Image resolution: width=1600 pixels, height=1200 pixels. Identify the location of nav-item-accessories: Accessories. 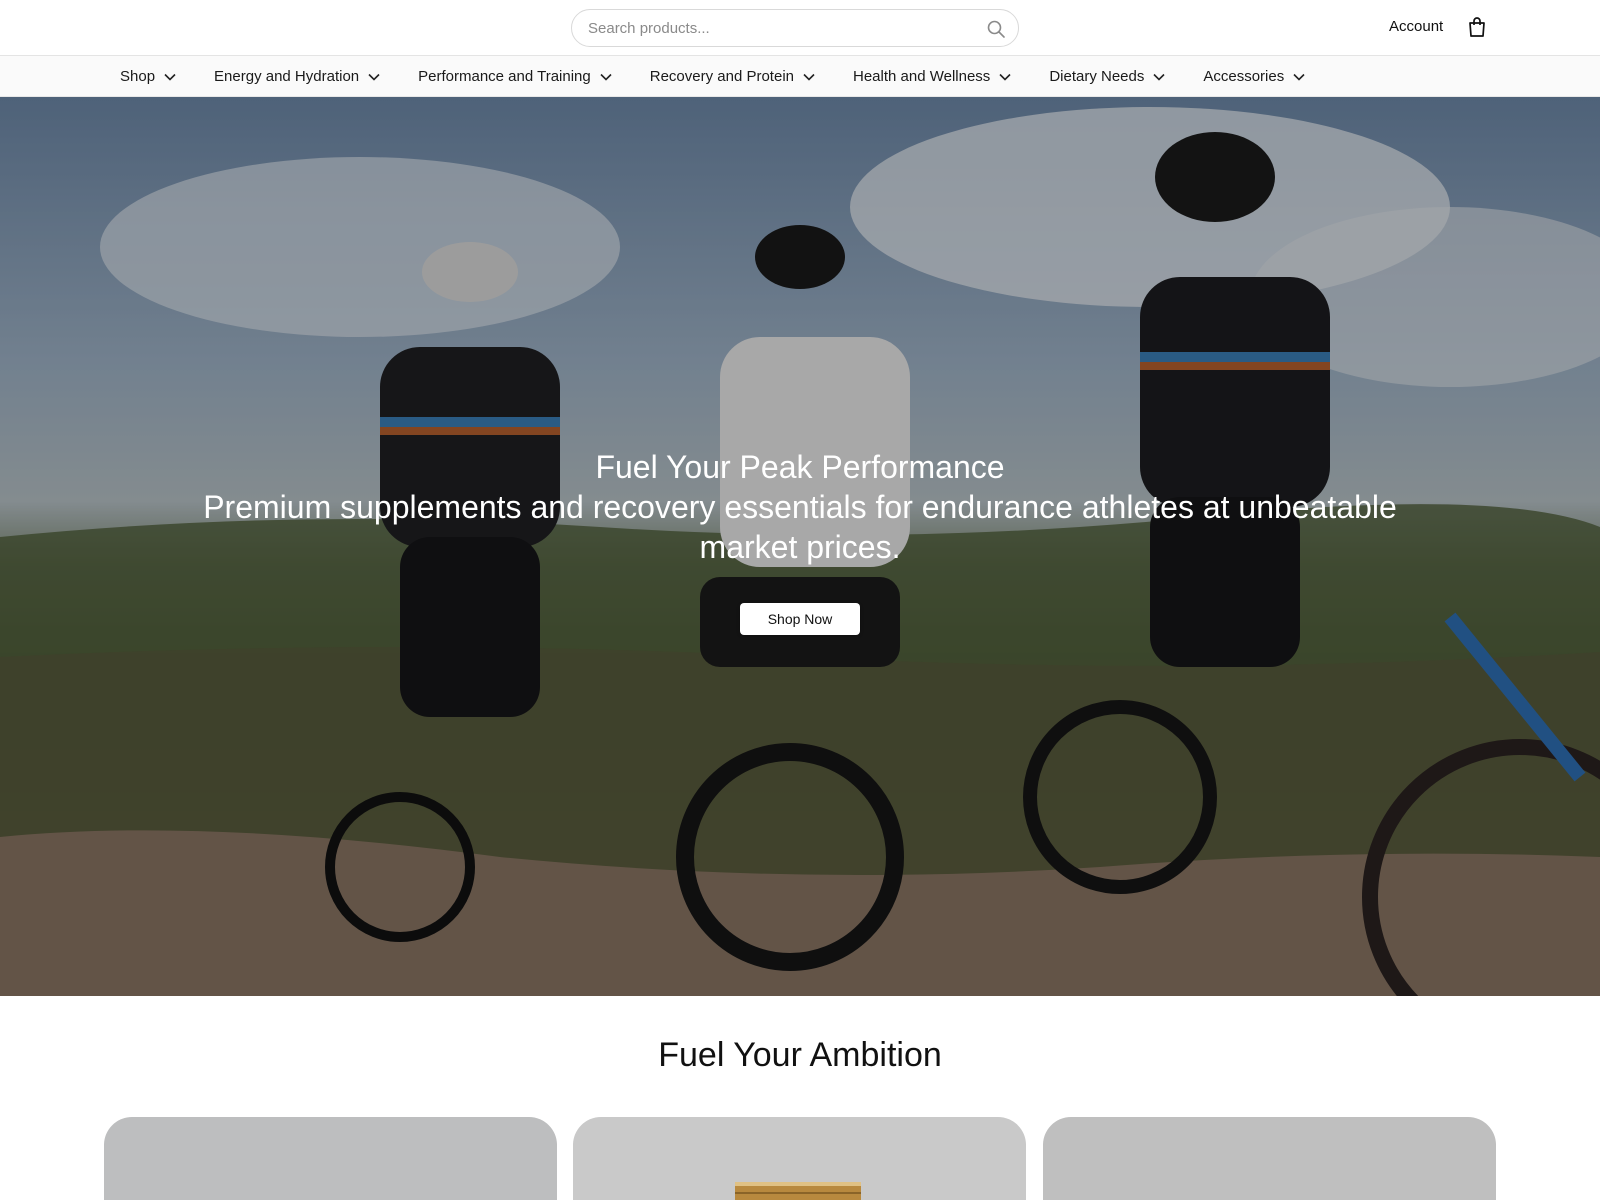
(1254, 76).